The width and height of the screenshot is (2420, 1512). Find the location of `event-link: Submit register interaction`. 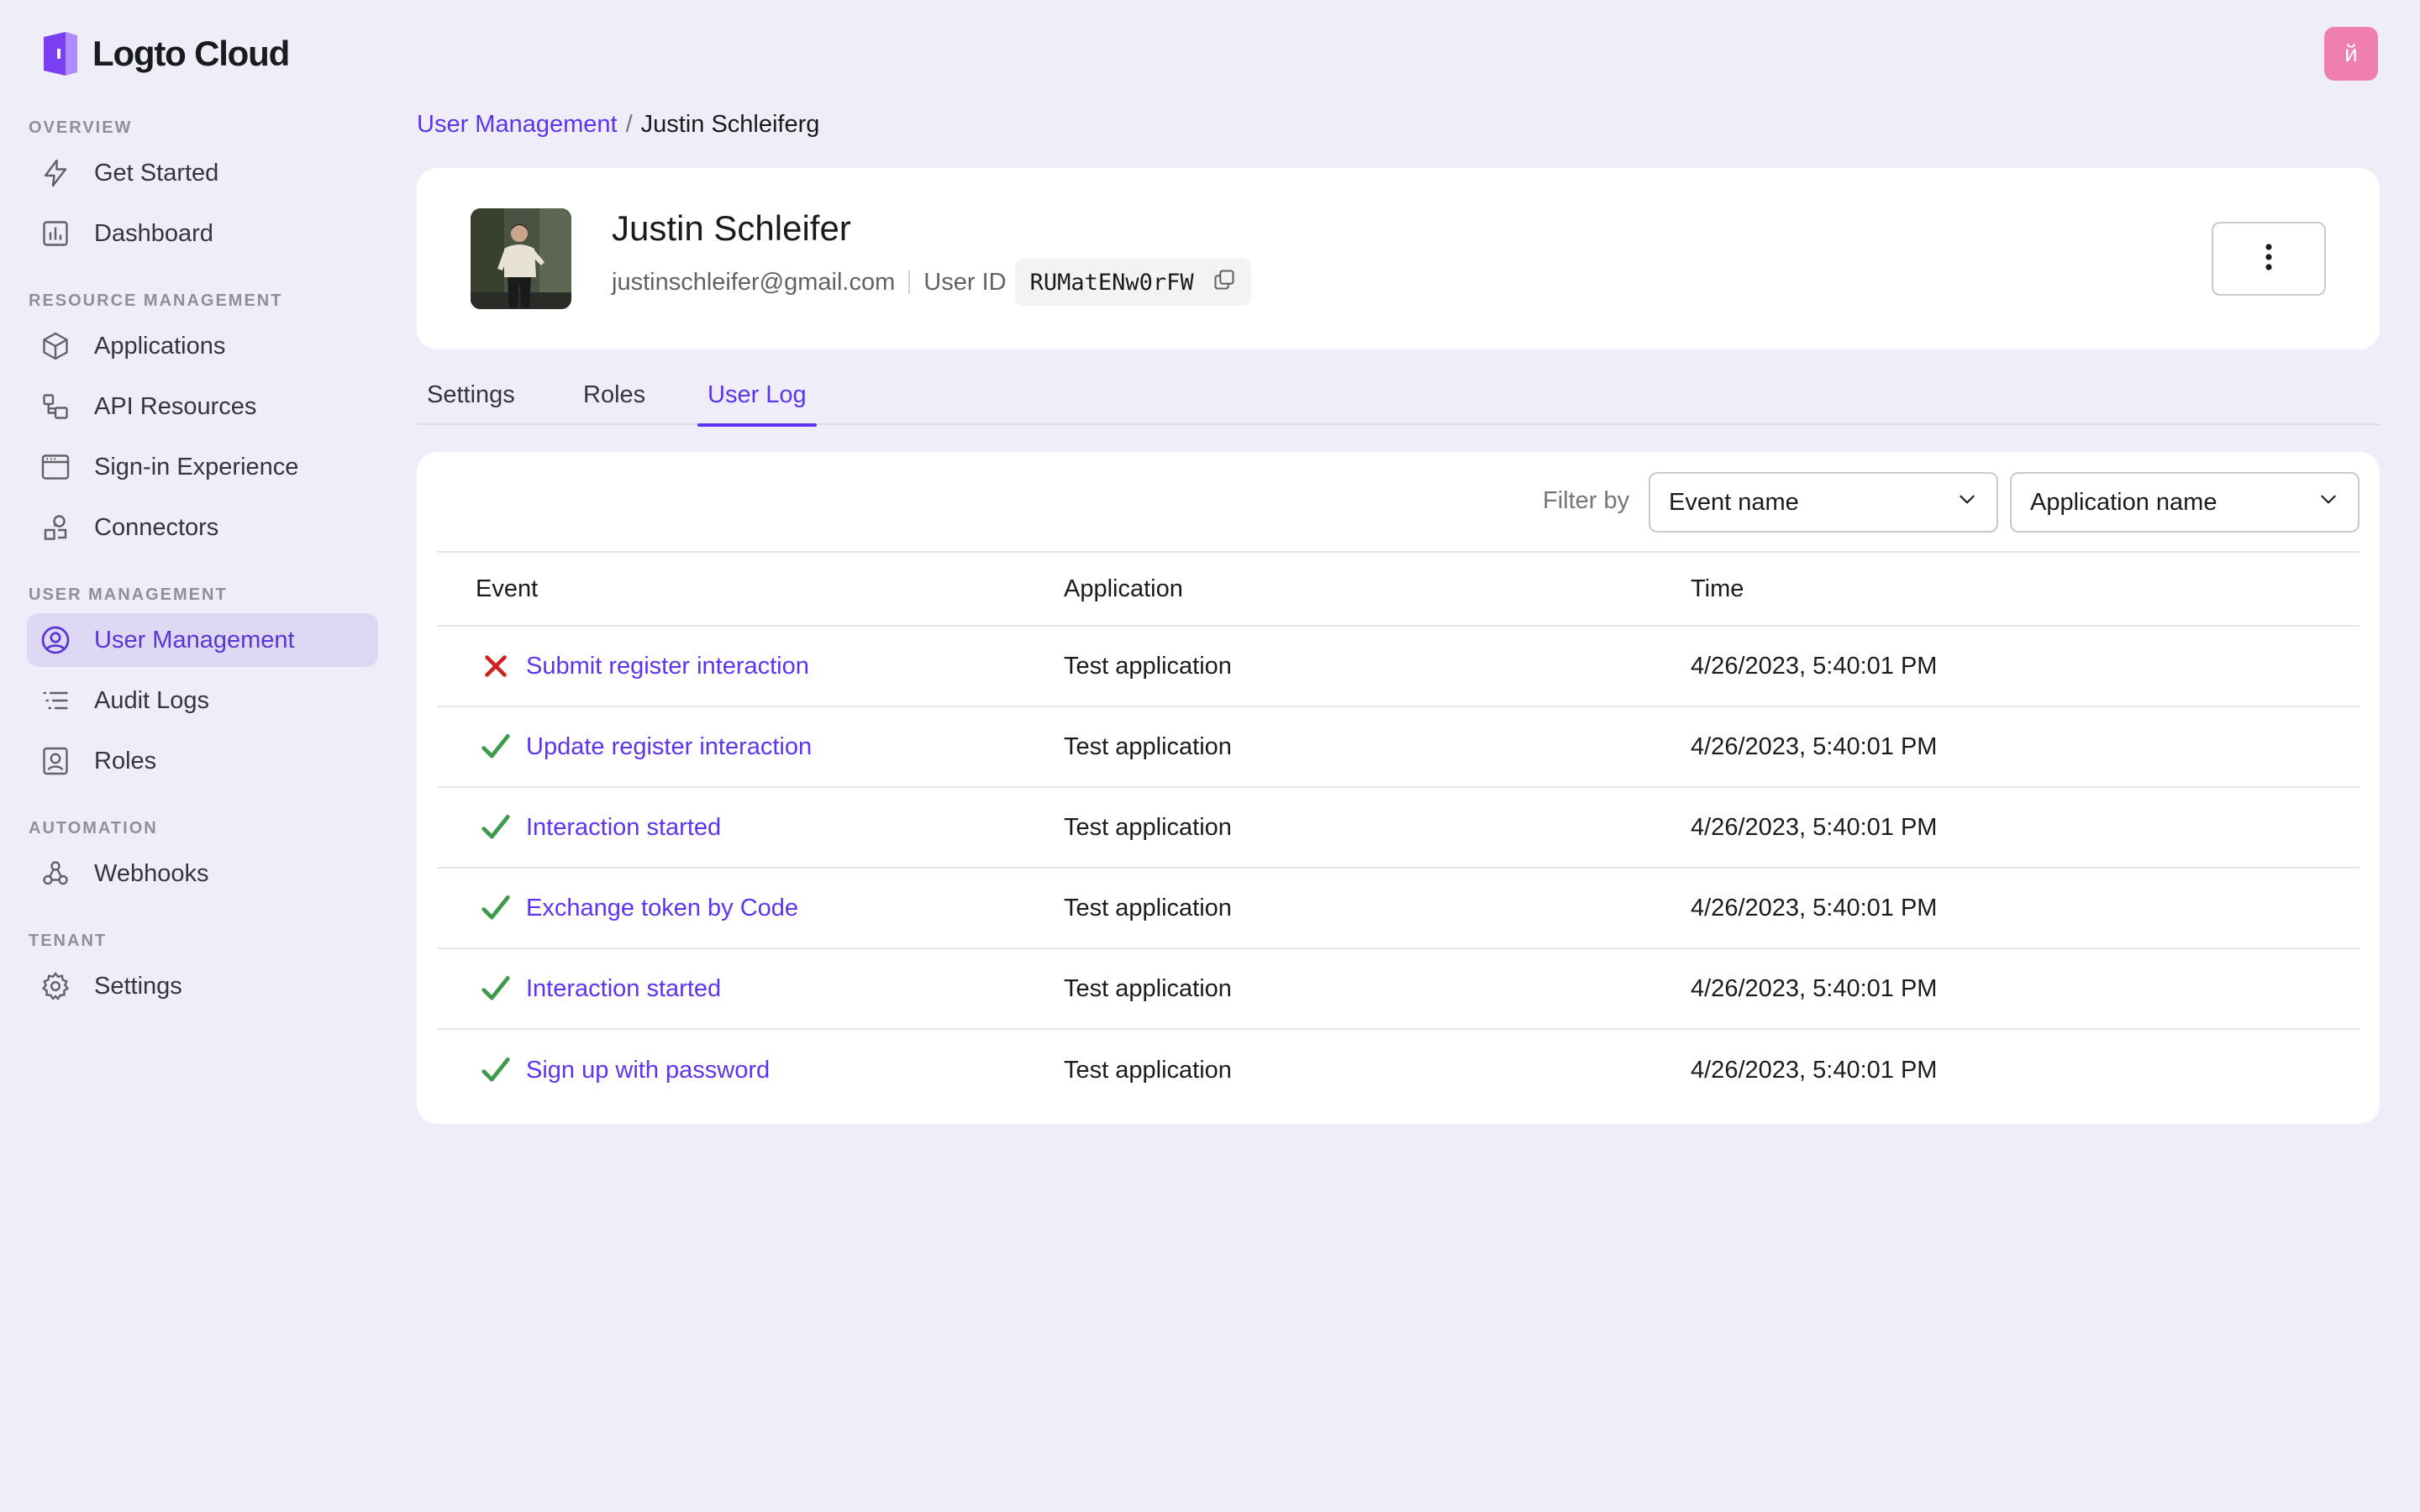

event-link: Submit register interaction is located at coordinates (667, 666).